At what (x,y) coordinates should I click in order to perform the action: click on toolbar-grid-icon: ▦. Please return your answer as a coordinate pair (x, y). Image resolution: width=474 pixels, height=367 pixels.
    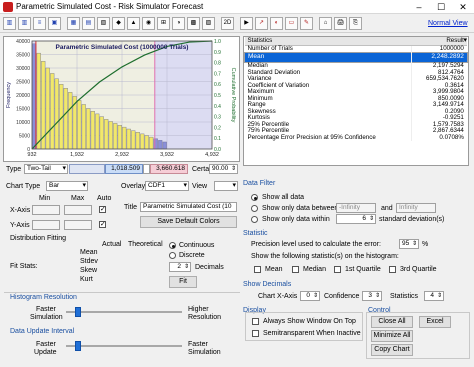
    Looking at the image, I should click on (73, 23).